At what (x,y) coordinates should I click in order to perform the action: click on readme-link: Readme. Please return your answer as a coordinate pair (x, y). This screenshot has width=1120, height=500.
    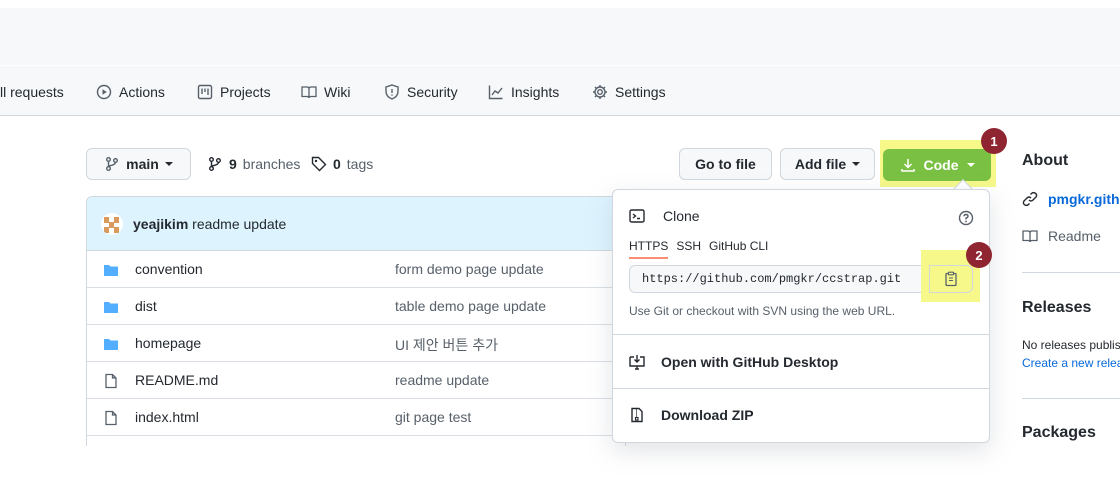
    Looking at the image, I should click on (1061, 236).